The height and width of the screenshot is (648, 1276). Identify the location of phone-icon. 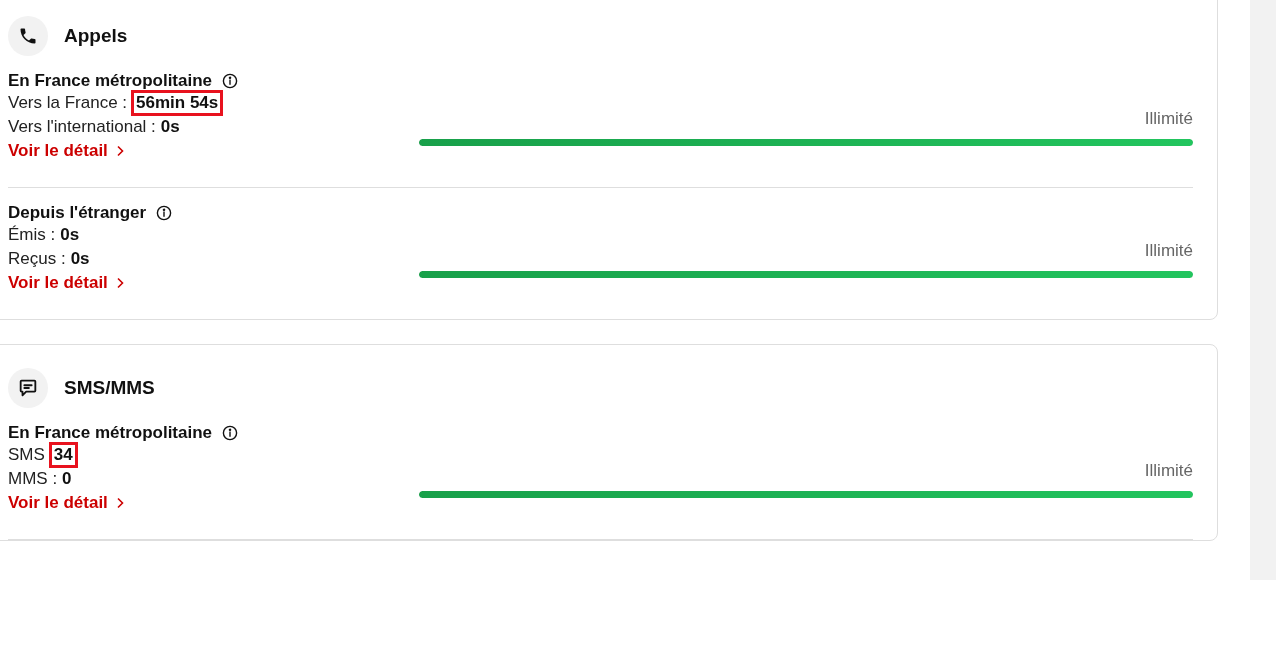
(28, 36).